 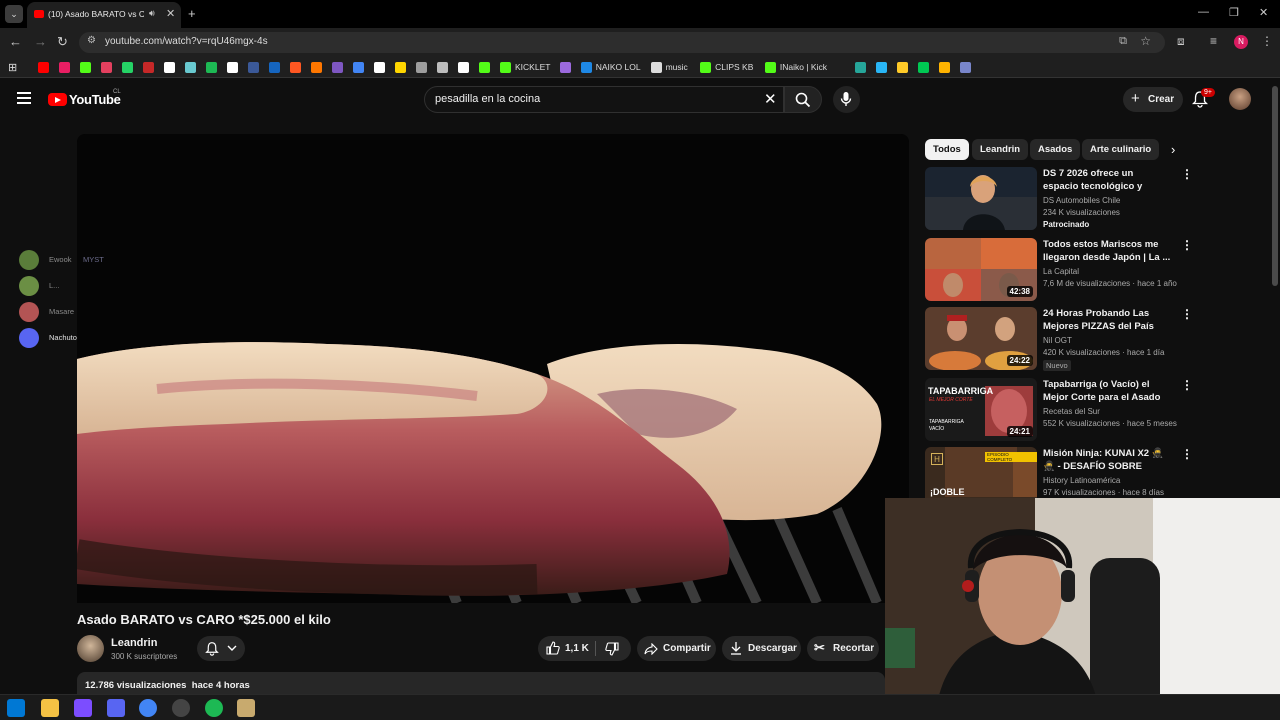 I want to click on browser-profile-avatar: N, so click(x=1241, y=42).